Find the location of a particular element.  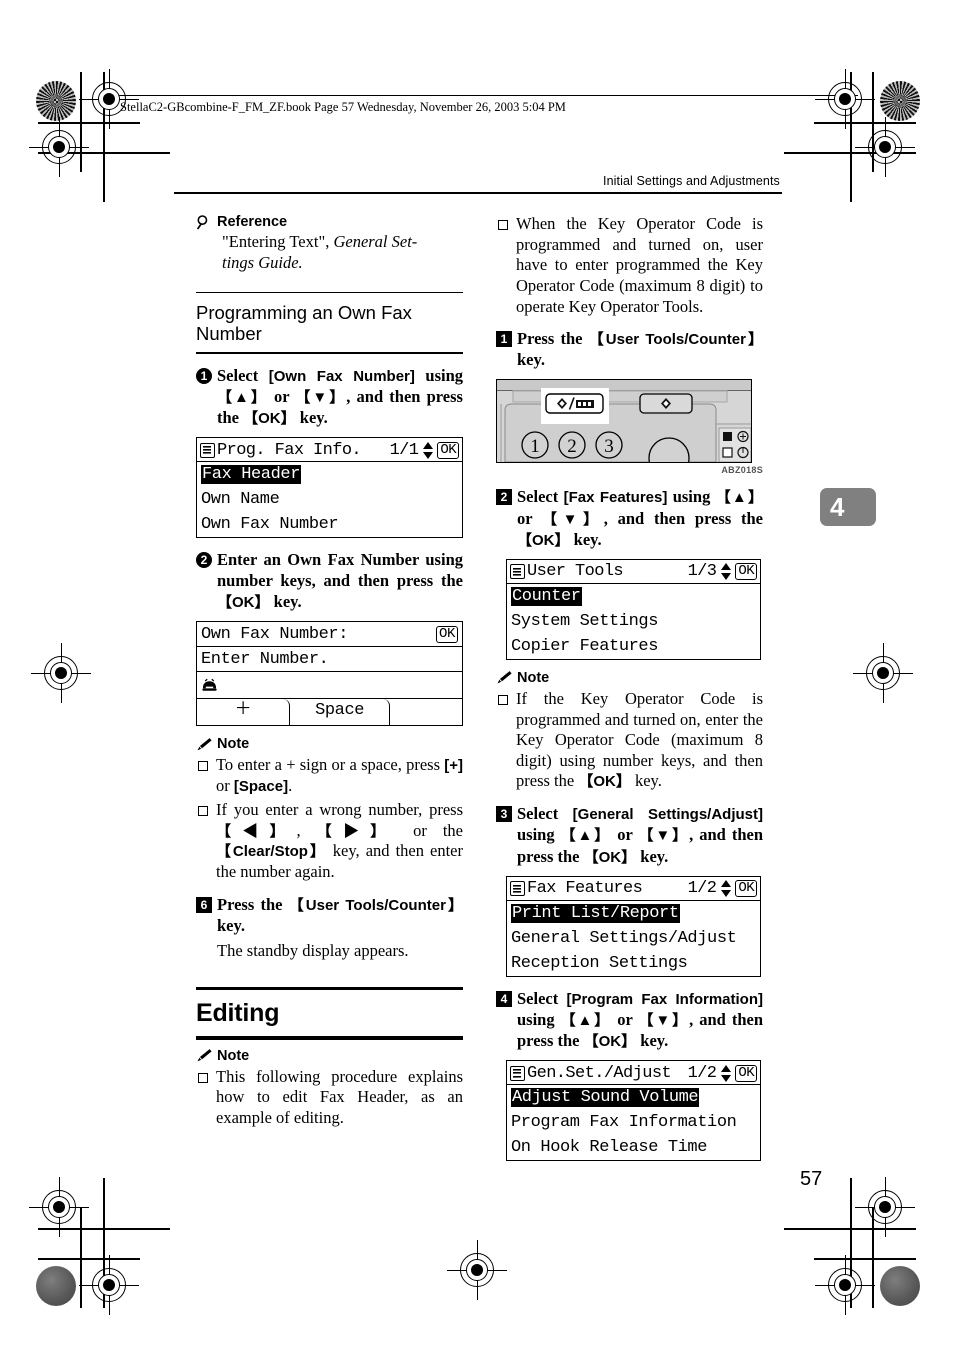

s6a: Press the is located at coordinates (253, 904).